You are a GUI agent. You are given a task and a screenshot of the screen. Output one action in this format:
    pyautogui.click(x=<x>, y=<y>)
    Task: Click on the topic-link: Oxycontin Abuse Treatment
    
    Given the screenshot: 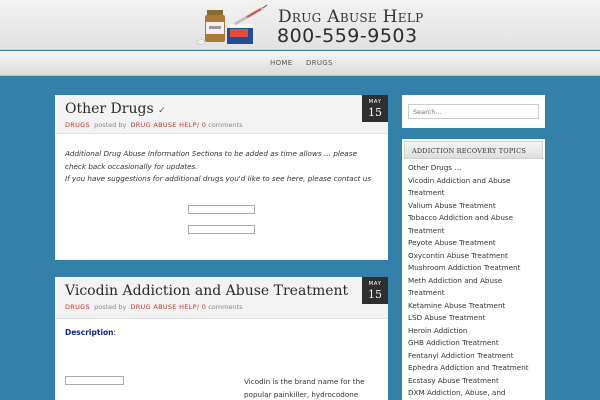 What is the action you would take?
    pyautogui.click(x=474, y=256)
    